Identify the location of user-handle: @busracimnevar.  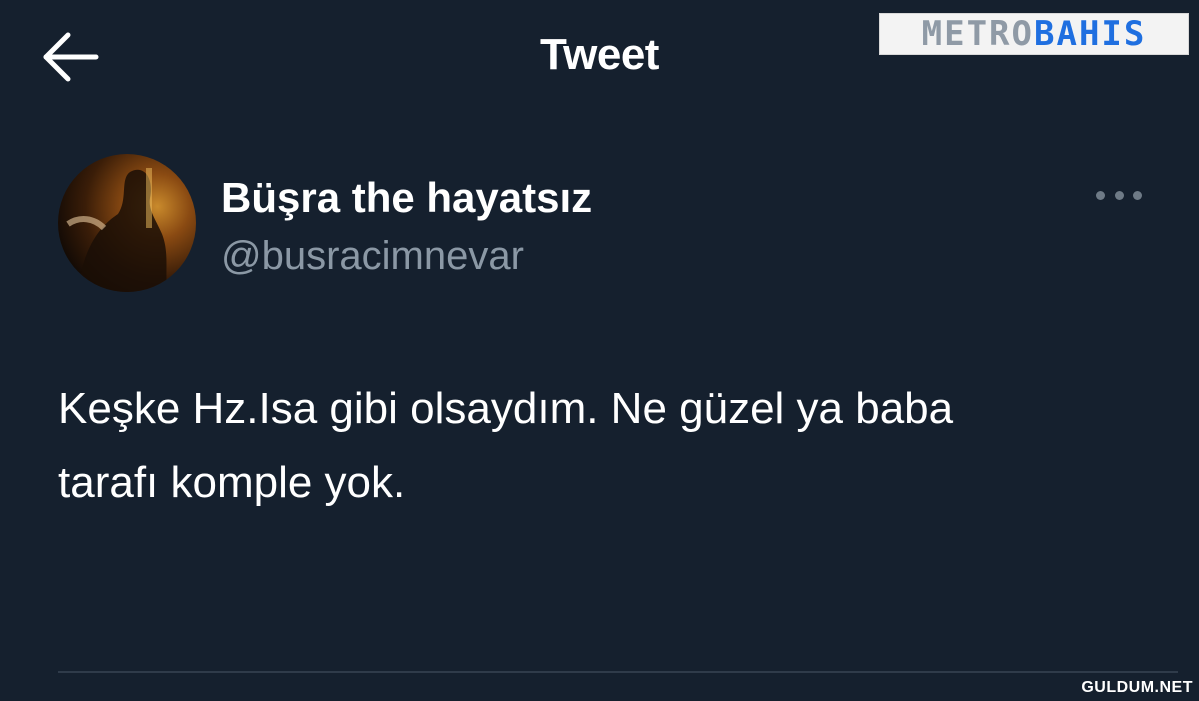
(372, 256).